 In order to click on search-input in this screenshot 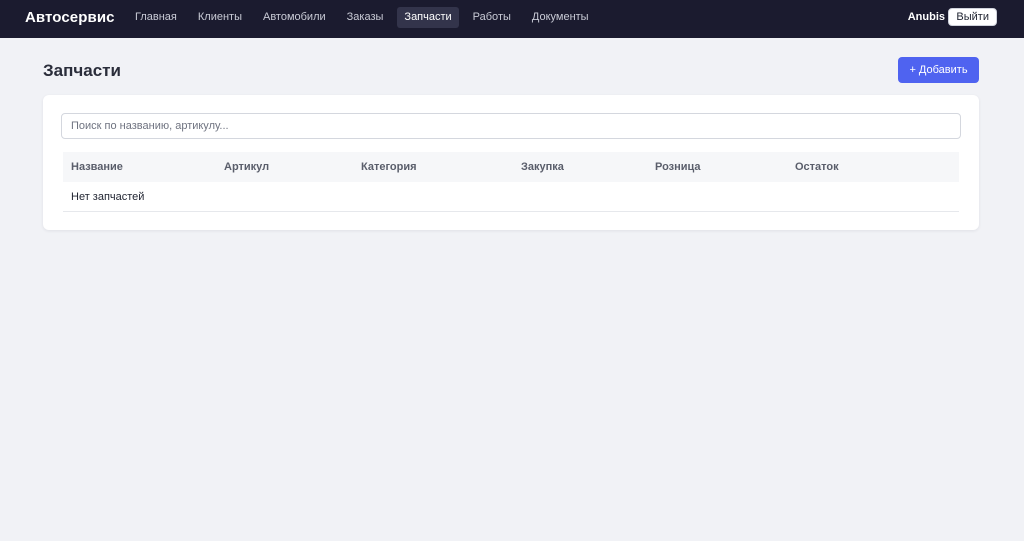, I will do `click(511, 126)`.